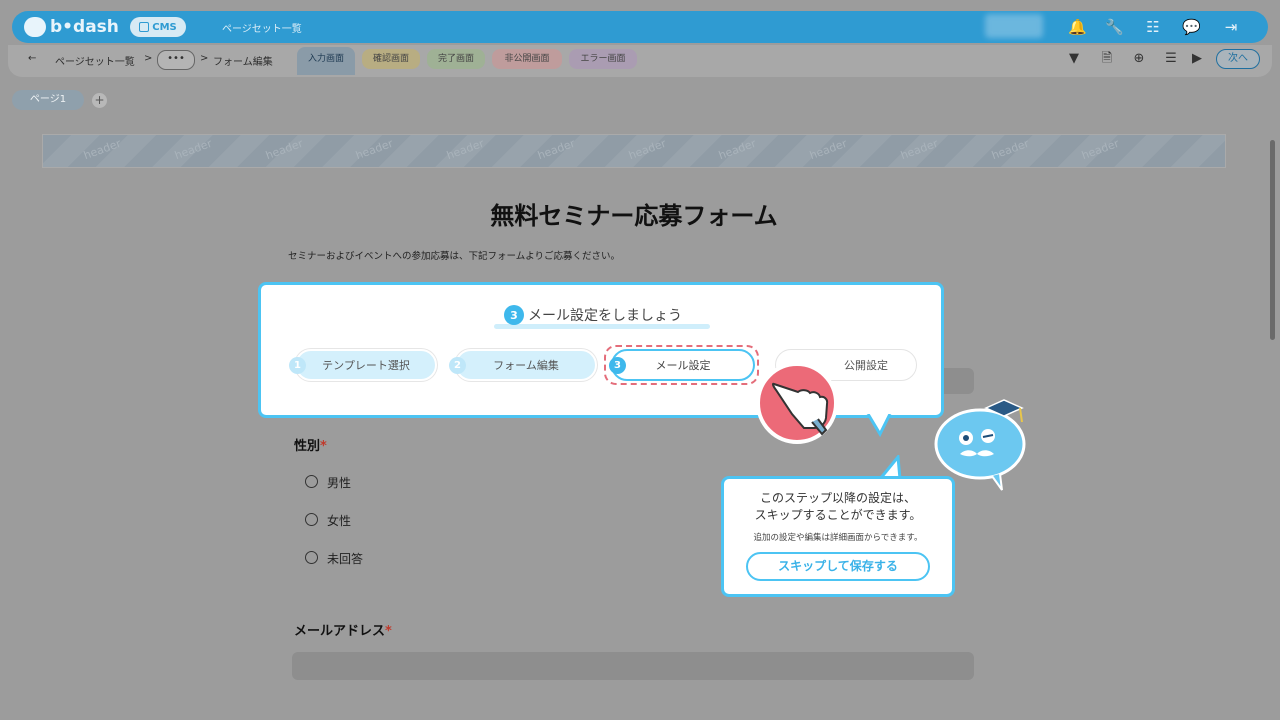  Describe the element at coordinates (339, 521) in the screenshot. I see `option-female-label: 女性` at that location.